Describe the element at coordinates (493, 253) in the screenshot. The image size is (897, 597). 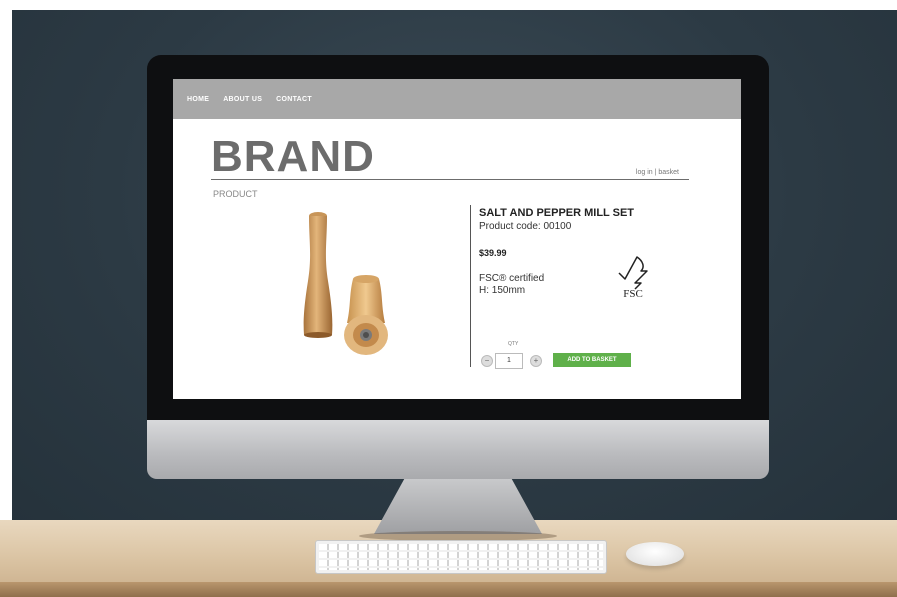
I see `product-price: $39.99` at that location.